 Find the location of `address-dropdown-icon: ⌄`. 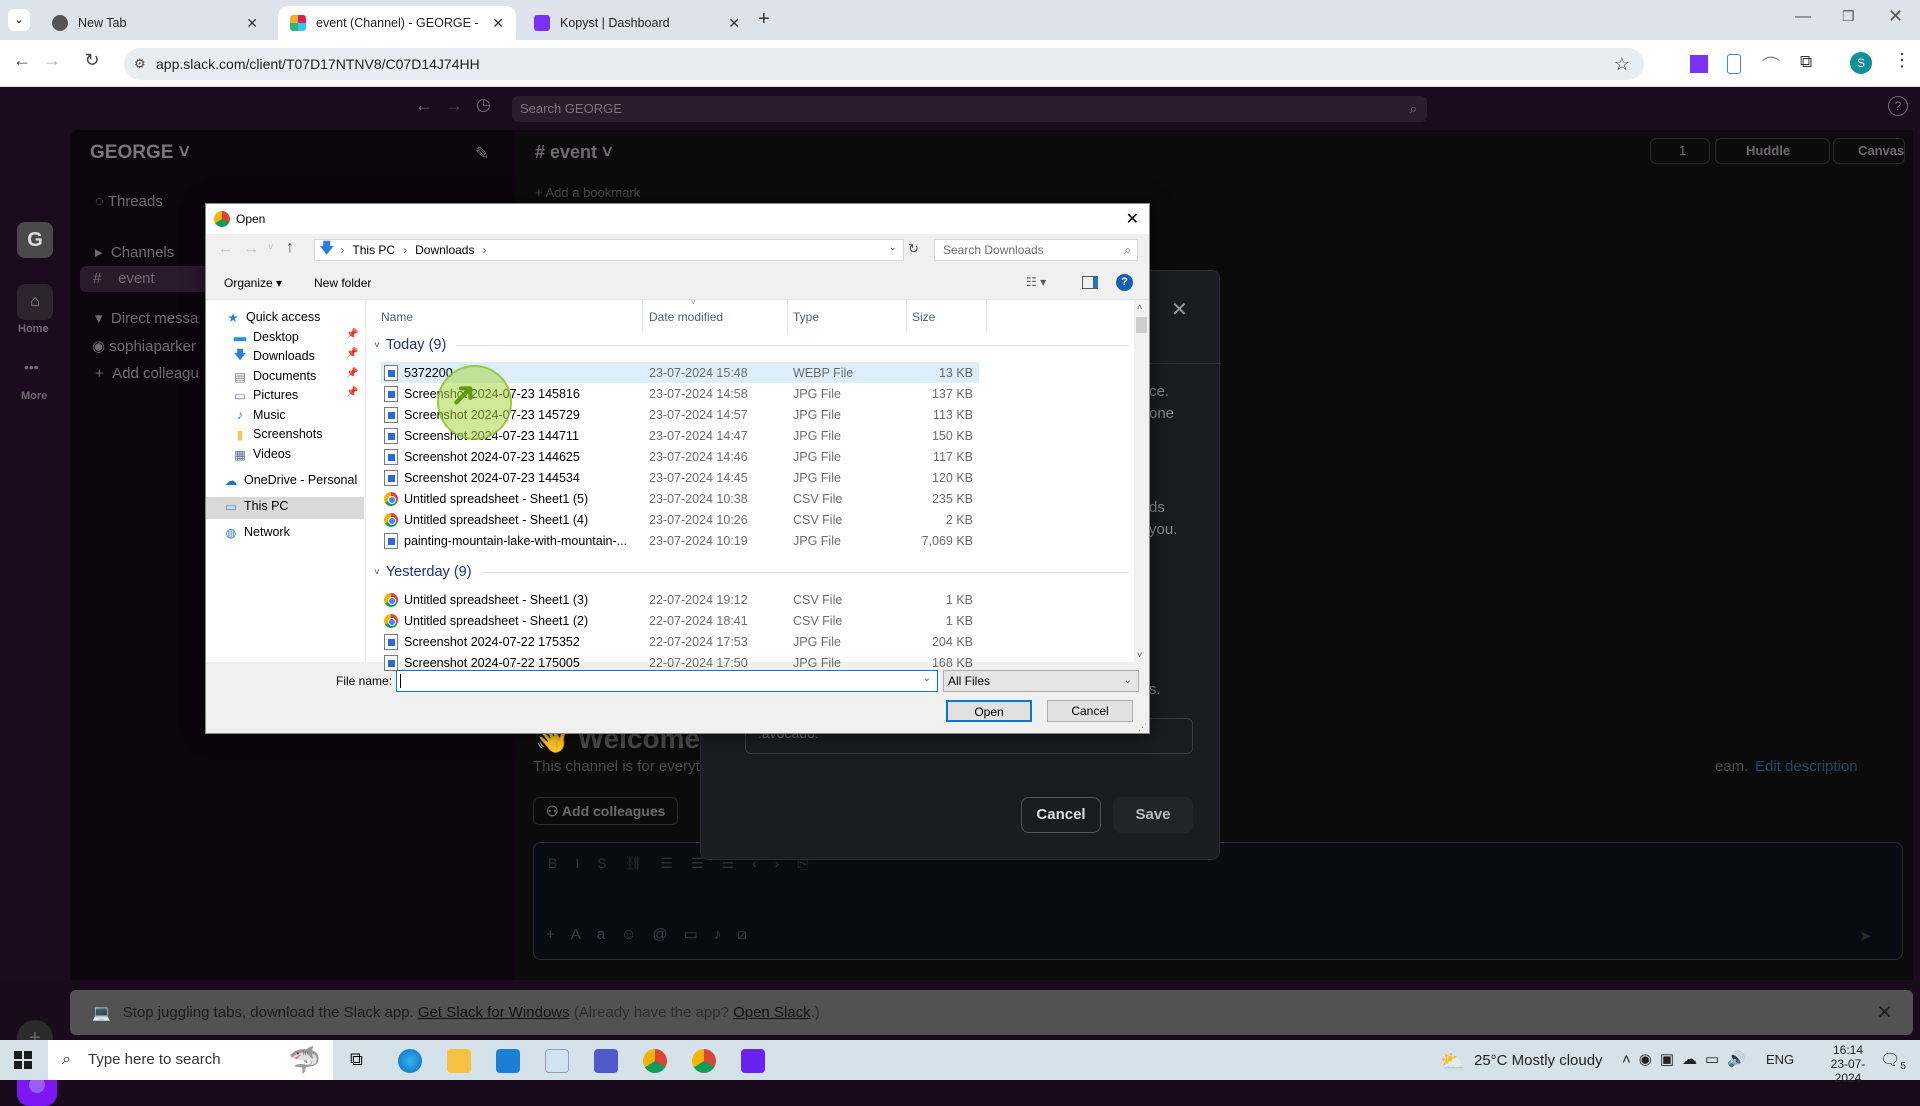

address-dropdown-icon: ⌄ is located at coordinates (893, 247).